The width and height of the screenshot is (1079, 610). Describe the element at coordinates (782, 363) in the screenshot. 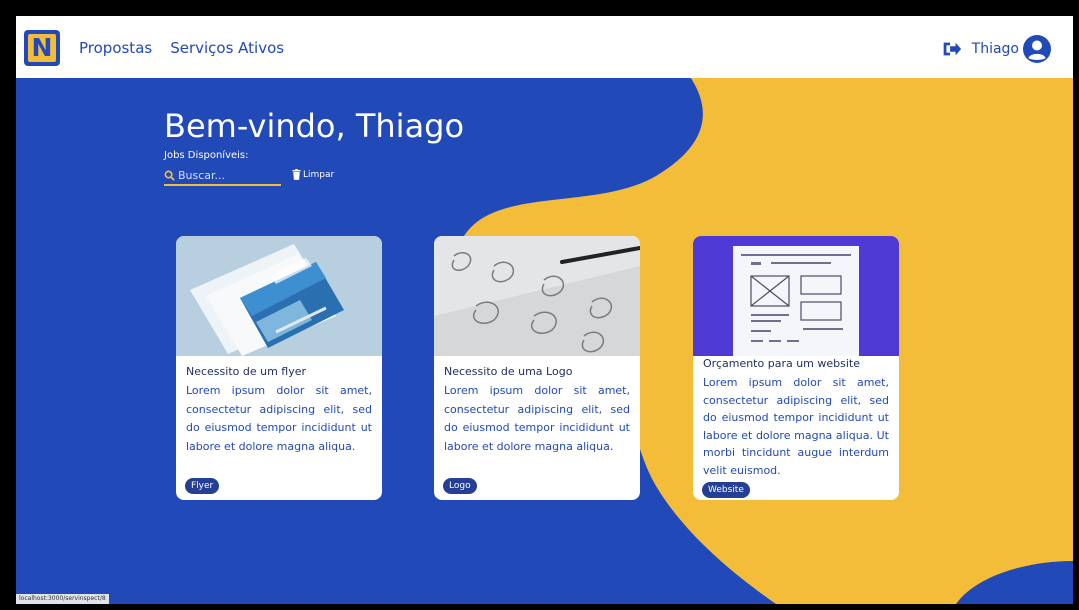

I see `card-title: Orçamento para um website` at that location.